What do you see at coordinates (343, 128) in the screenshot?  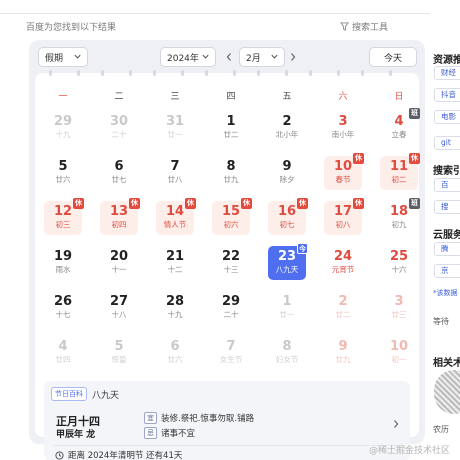 I see `calendar-day-cell: 3 南小年` at bounding box center [343, 128].